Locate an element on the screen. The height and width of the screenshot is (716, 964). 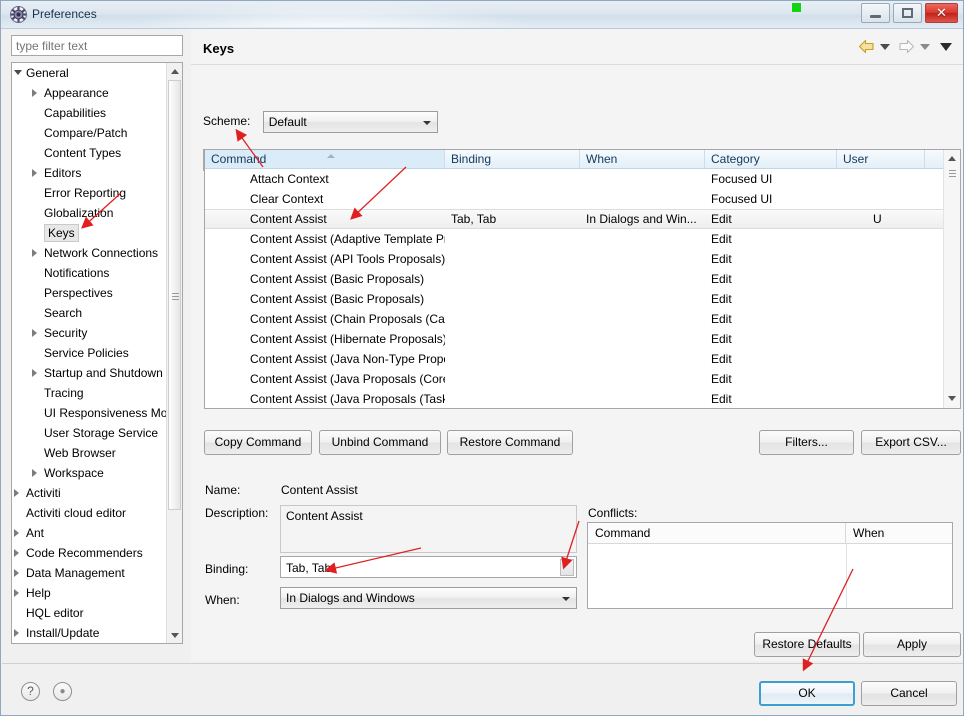
sidebar-item-hql-editor: HQL editor is located at coordinates (90, 613).